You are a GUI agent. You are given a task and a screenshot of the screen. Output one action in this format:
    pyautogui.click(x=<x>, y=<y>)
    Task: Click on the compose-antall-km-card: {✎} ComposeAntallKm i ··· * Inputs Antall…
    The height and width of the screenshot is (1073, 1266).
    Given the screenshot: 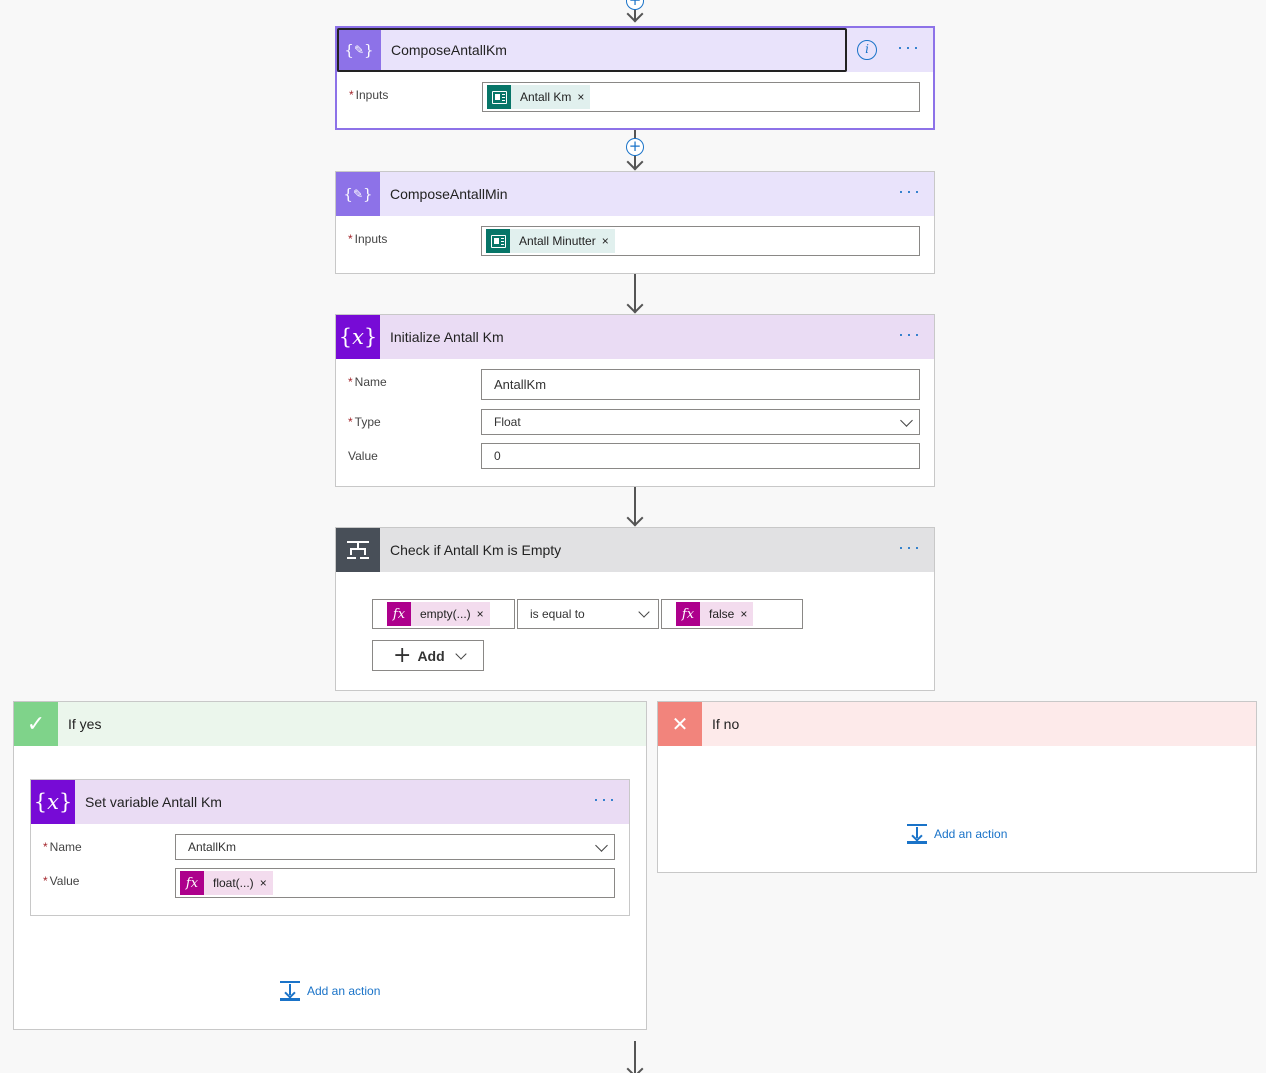 What is the action you would take?
    pyautogui.click(x=635, y=78)
    